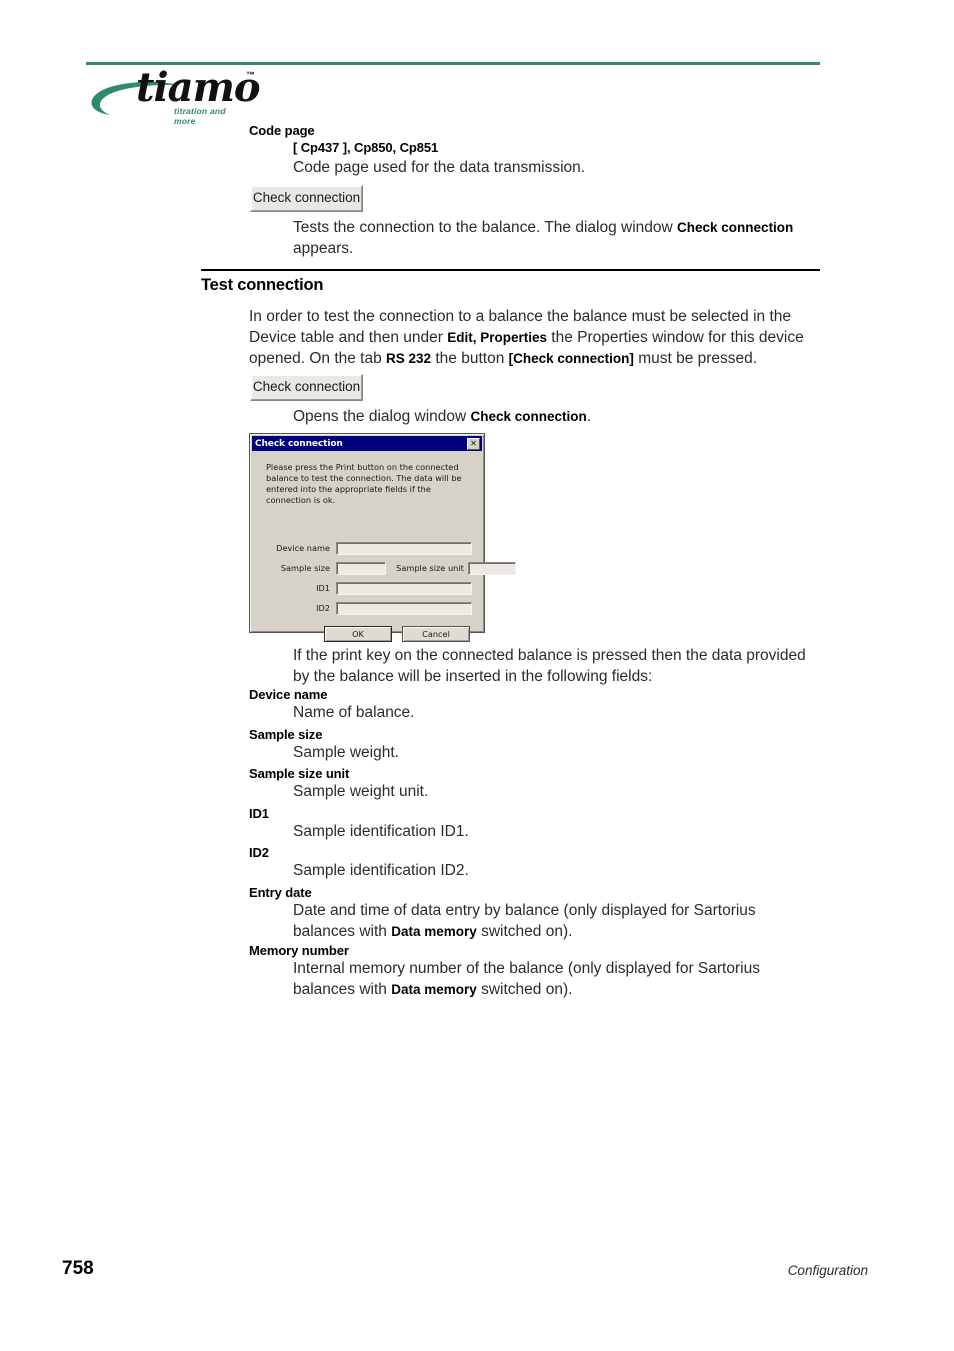  I want to click on desc-sample-size-text: Sample weight., so click(346, 752).